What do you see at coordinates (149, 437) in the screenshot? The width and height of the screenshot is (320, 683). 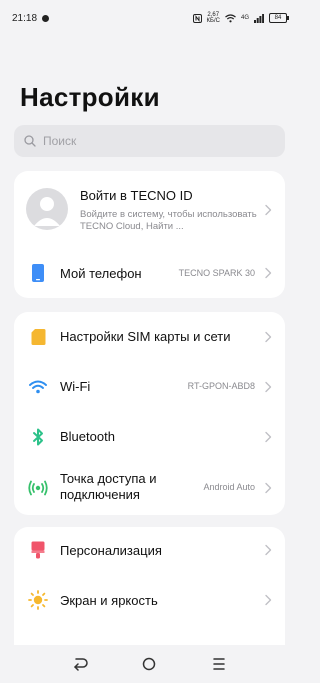 I see `bluetooth-row: Bluetooth` at bounding box center [149, 437].